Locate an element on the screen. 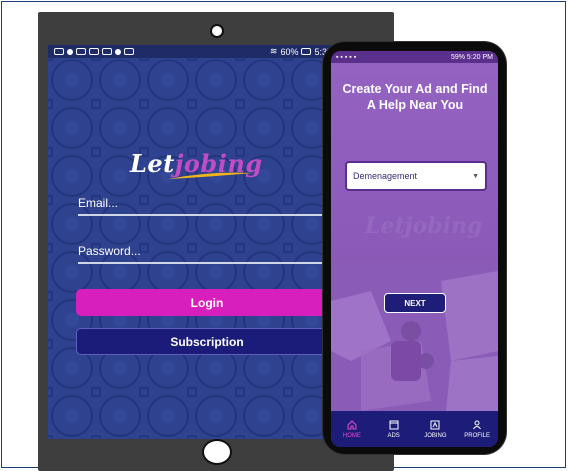 This screenshot has width=569, height=471. page-title: Create Your Ad and Find A Help Near You is located at coordinates (415, 97).